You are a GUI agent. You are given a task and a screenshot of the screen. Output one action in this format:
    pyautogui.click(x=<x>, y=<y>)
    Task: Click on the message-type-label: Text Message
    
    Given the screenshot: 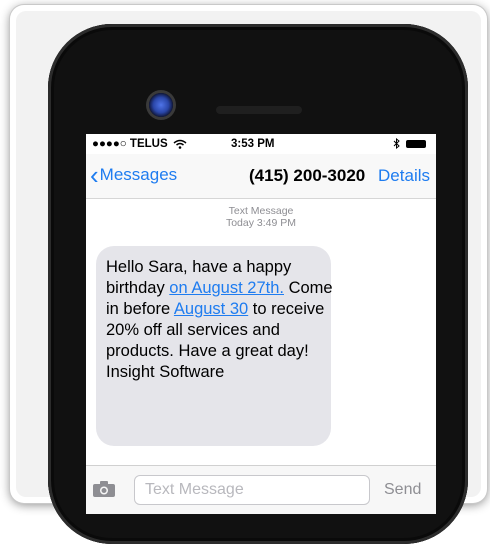 What is the action you would take?
    pyautogui.click(x=261, y=211)
    